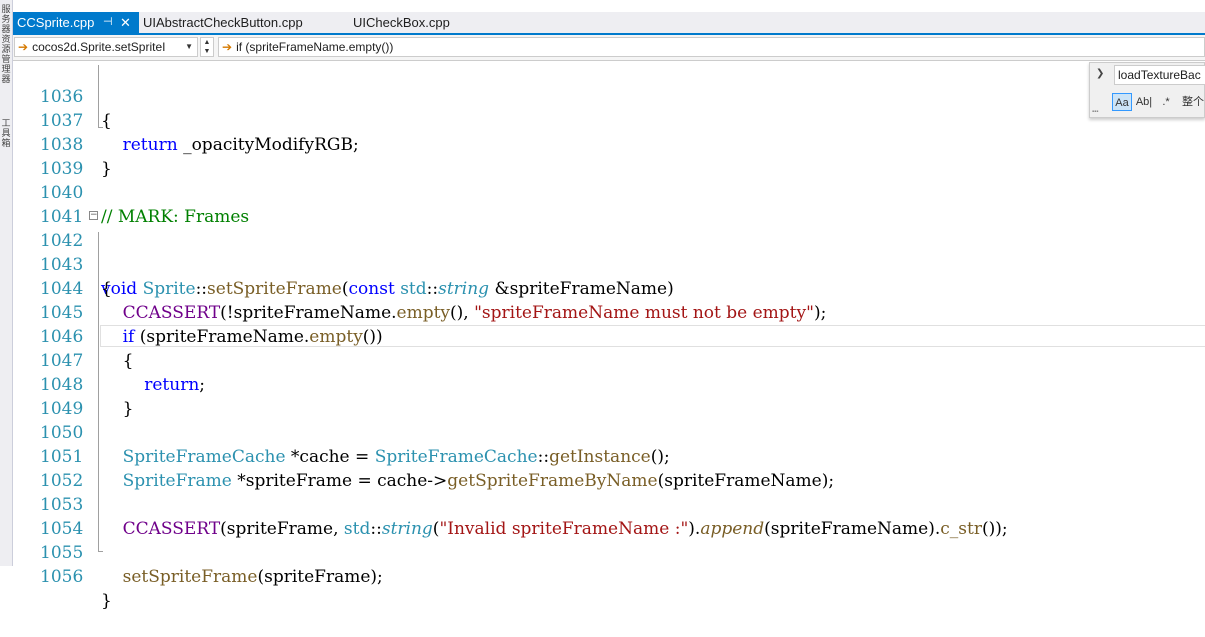 The width and height of the screenshot is (1205, 637). What do you see at coordinates (609, 156) in the screenshot?
I see `code-line: 1039` at bounding box center [609, 156].